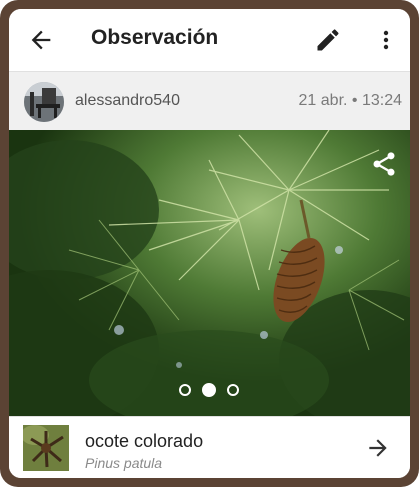 The image size is (419, 487). I want to click on page-title: Observación, so click(155, 37).